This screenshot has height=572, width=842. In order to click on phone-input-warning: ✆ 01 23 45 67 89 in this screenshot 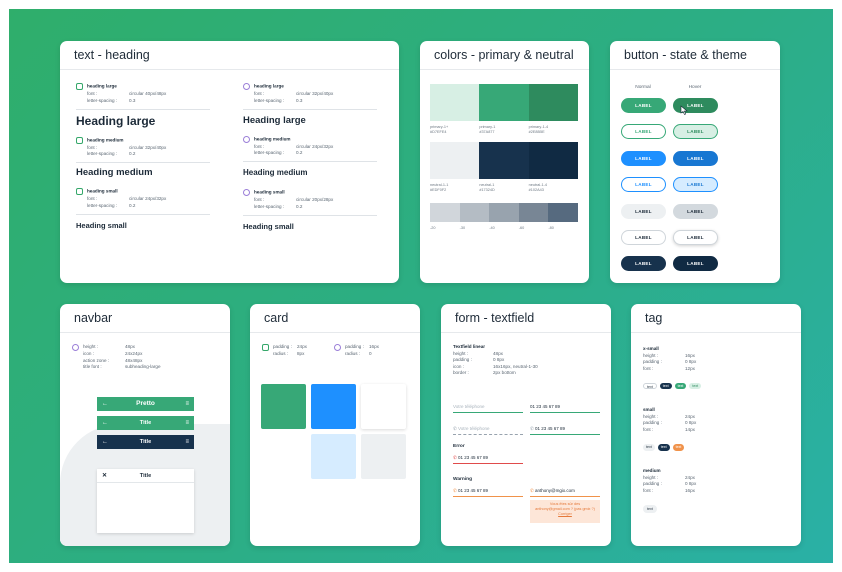, I will do `click(488, 491)`.